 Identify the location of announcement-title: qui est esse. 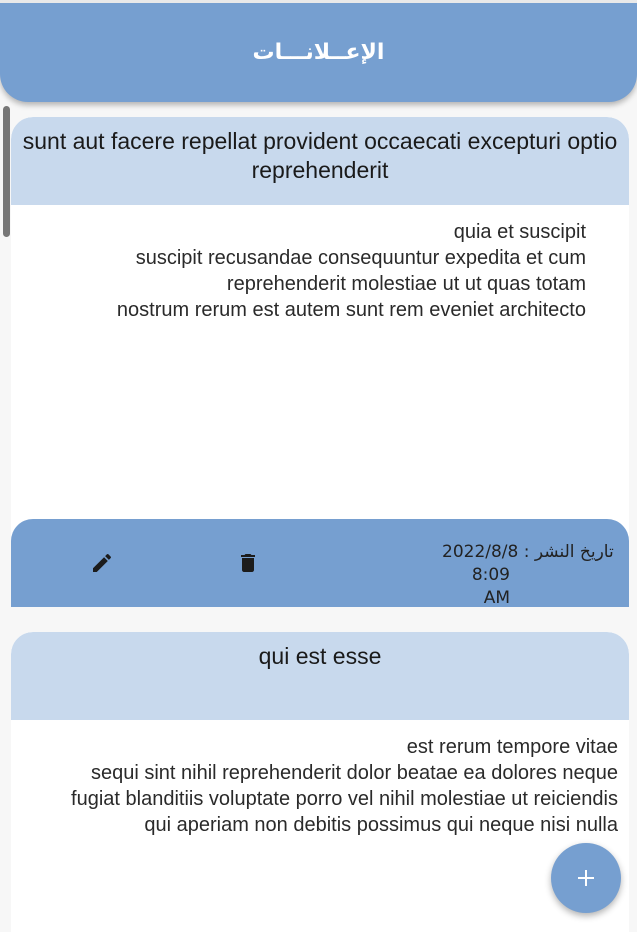
(320, 676).